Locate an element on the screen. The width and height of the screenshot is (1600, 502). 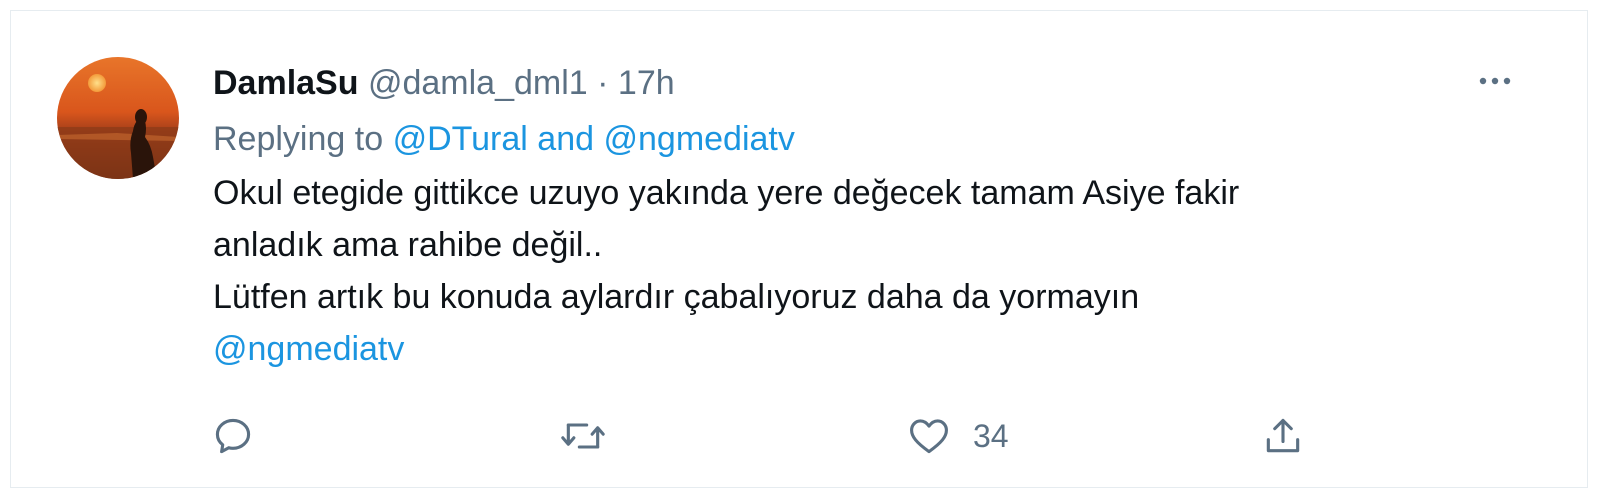
user-handle: @damla_dml1 is located at coordinates (478, 83).